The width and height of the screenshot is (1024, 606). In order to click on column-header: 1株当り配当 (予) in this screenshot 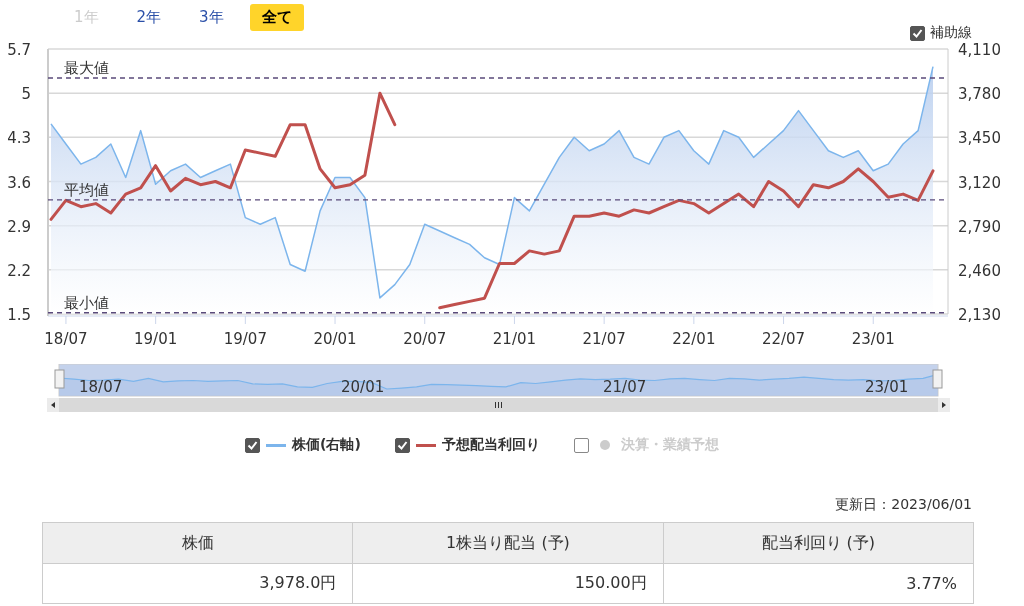, I will do `click(508, 543)`.